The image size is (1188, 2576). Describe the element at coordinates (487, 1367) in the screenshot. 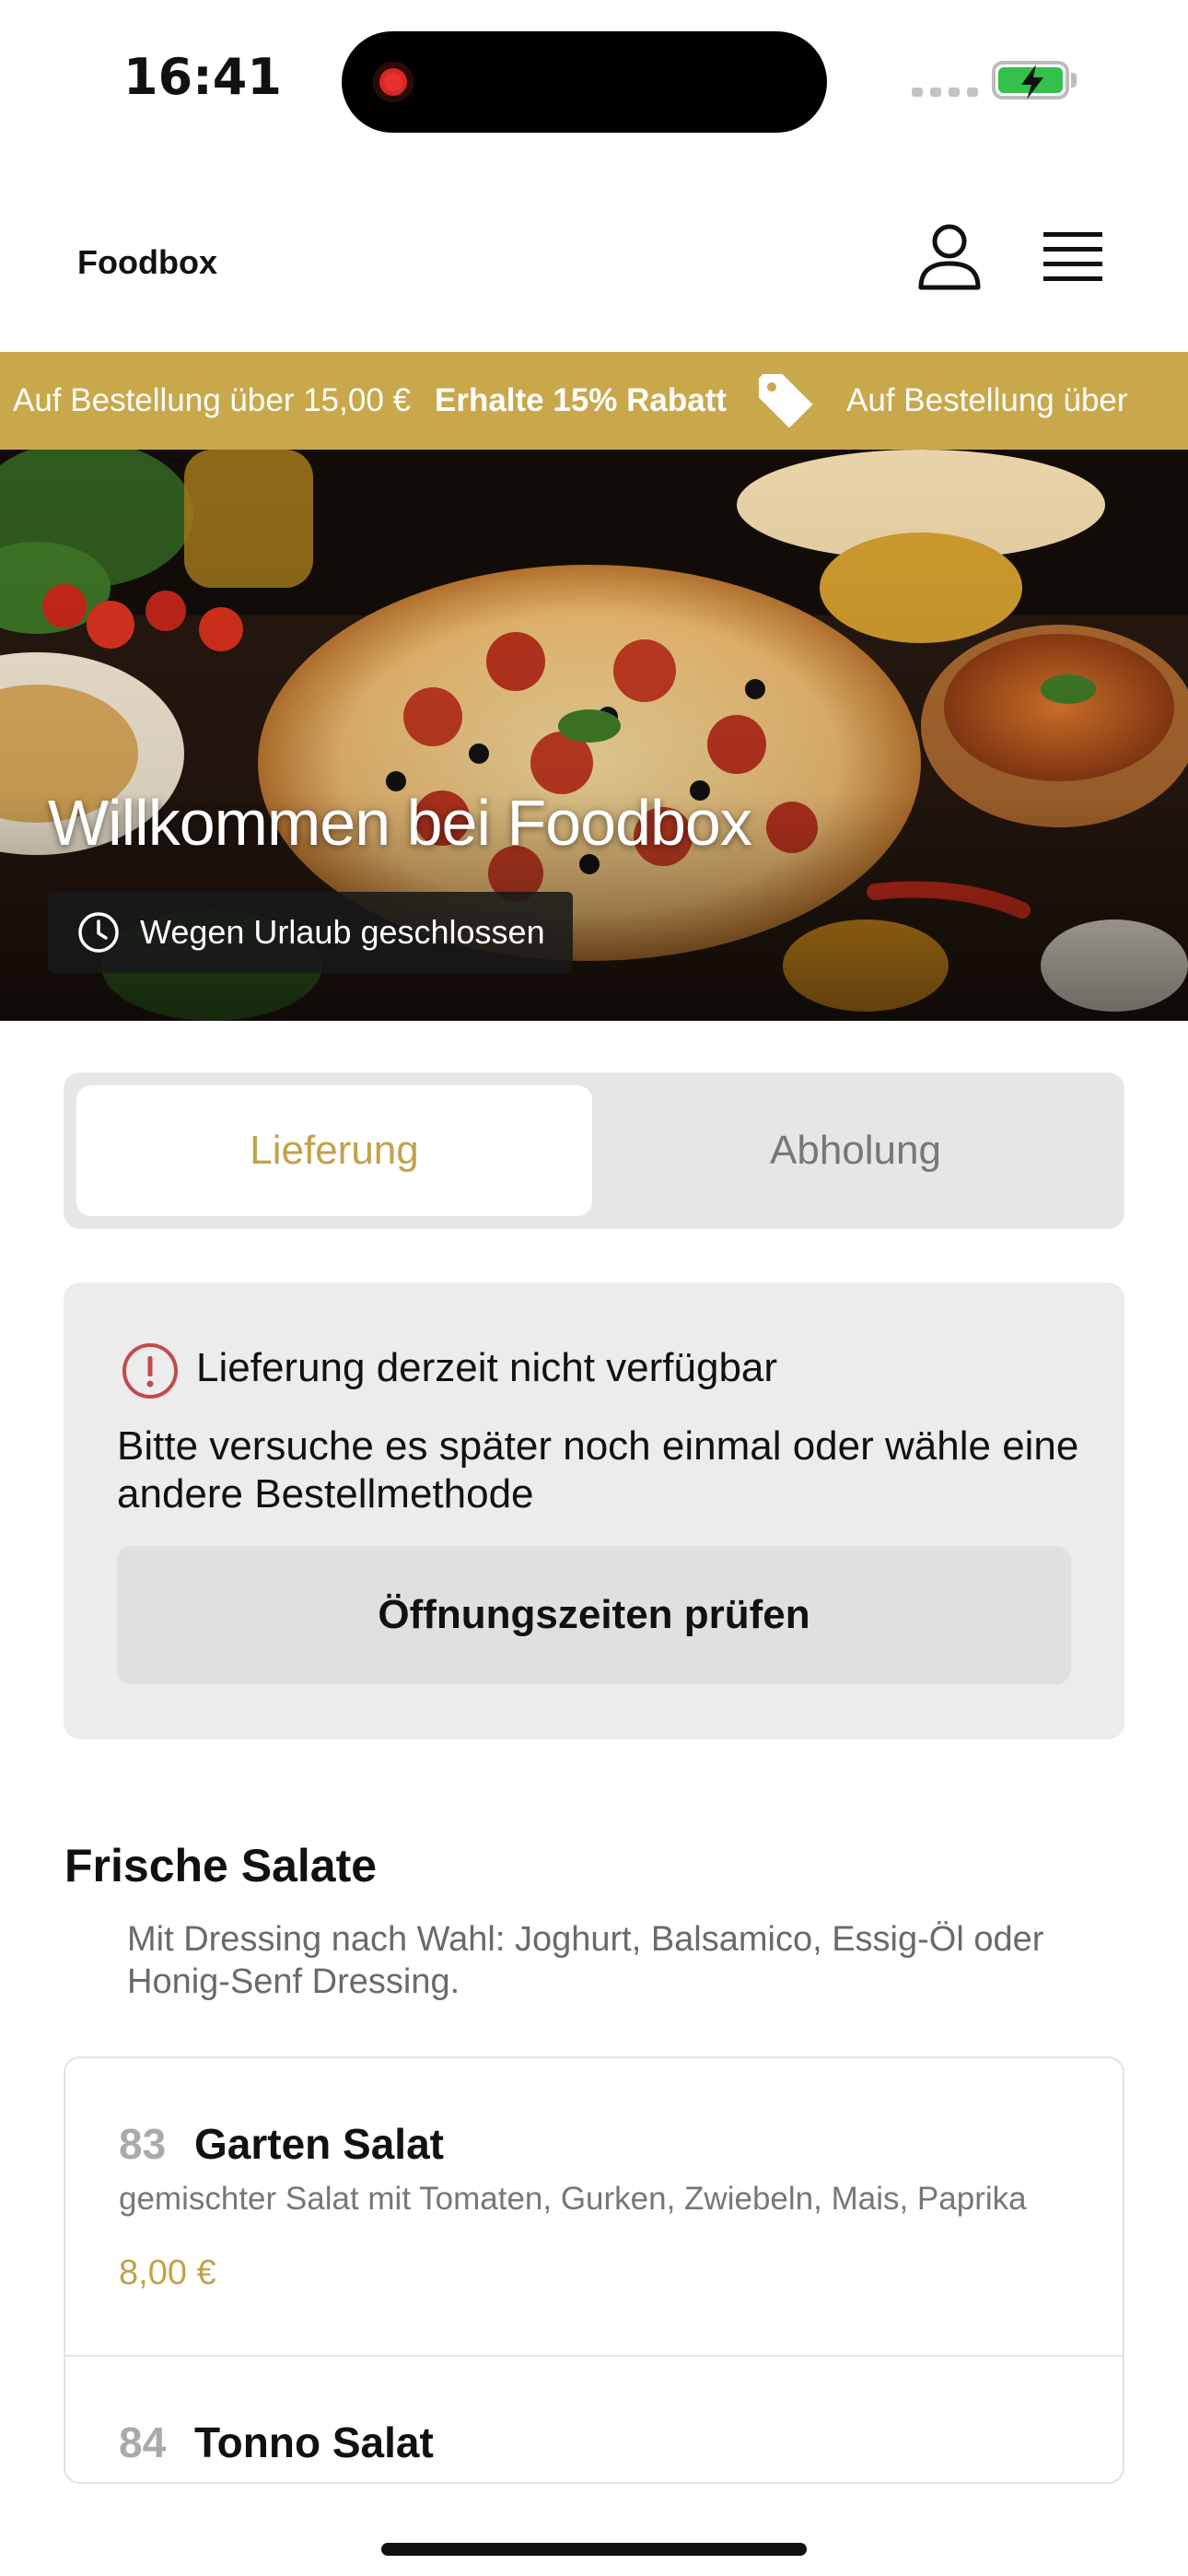

I see `alert-title: Lieferung derzeit nicht verfügbar` at that location.